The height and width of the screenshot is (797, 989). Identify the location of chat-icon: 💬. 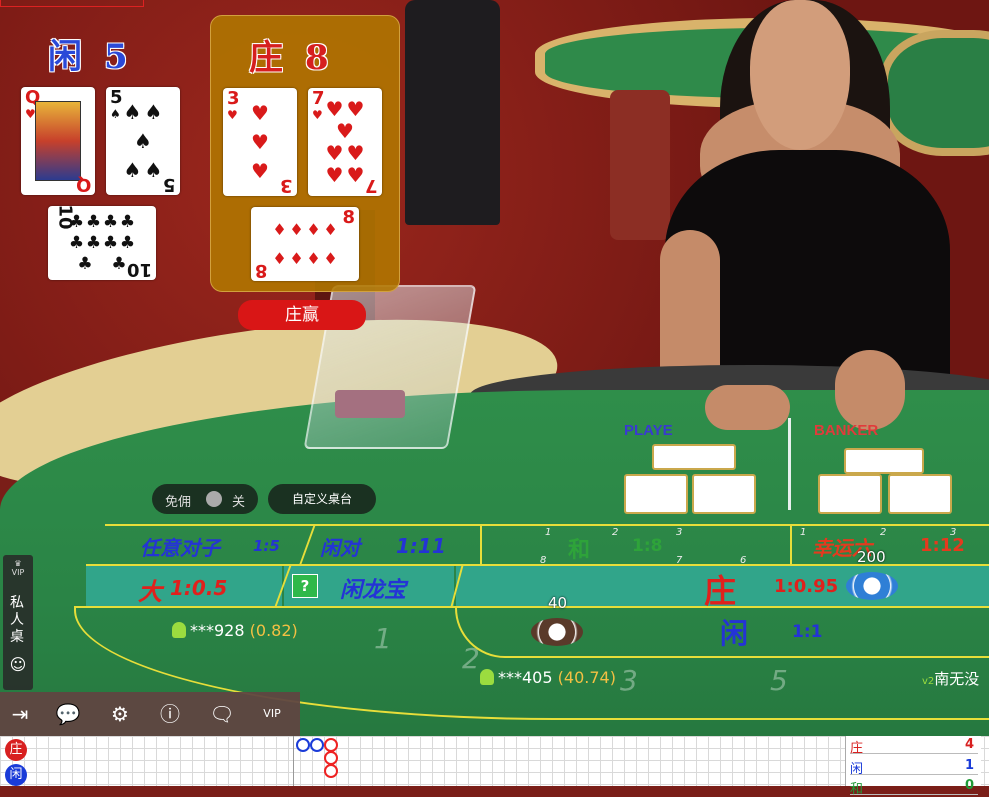
(68, 714).